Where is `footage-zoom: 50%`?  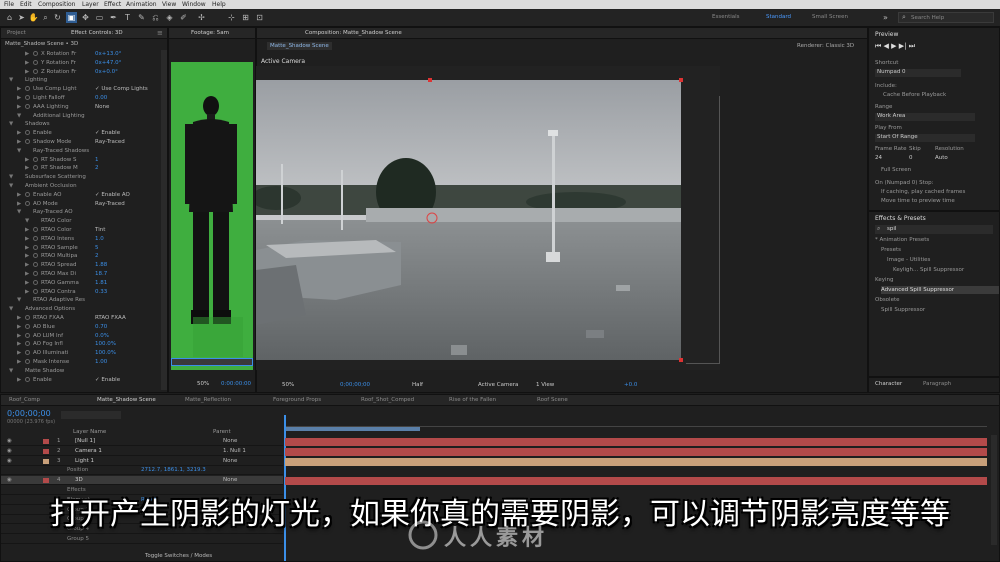 footage-zoom: 50% is located at coordinates (203, 384).